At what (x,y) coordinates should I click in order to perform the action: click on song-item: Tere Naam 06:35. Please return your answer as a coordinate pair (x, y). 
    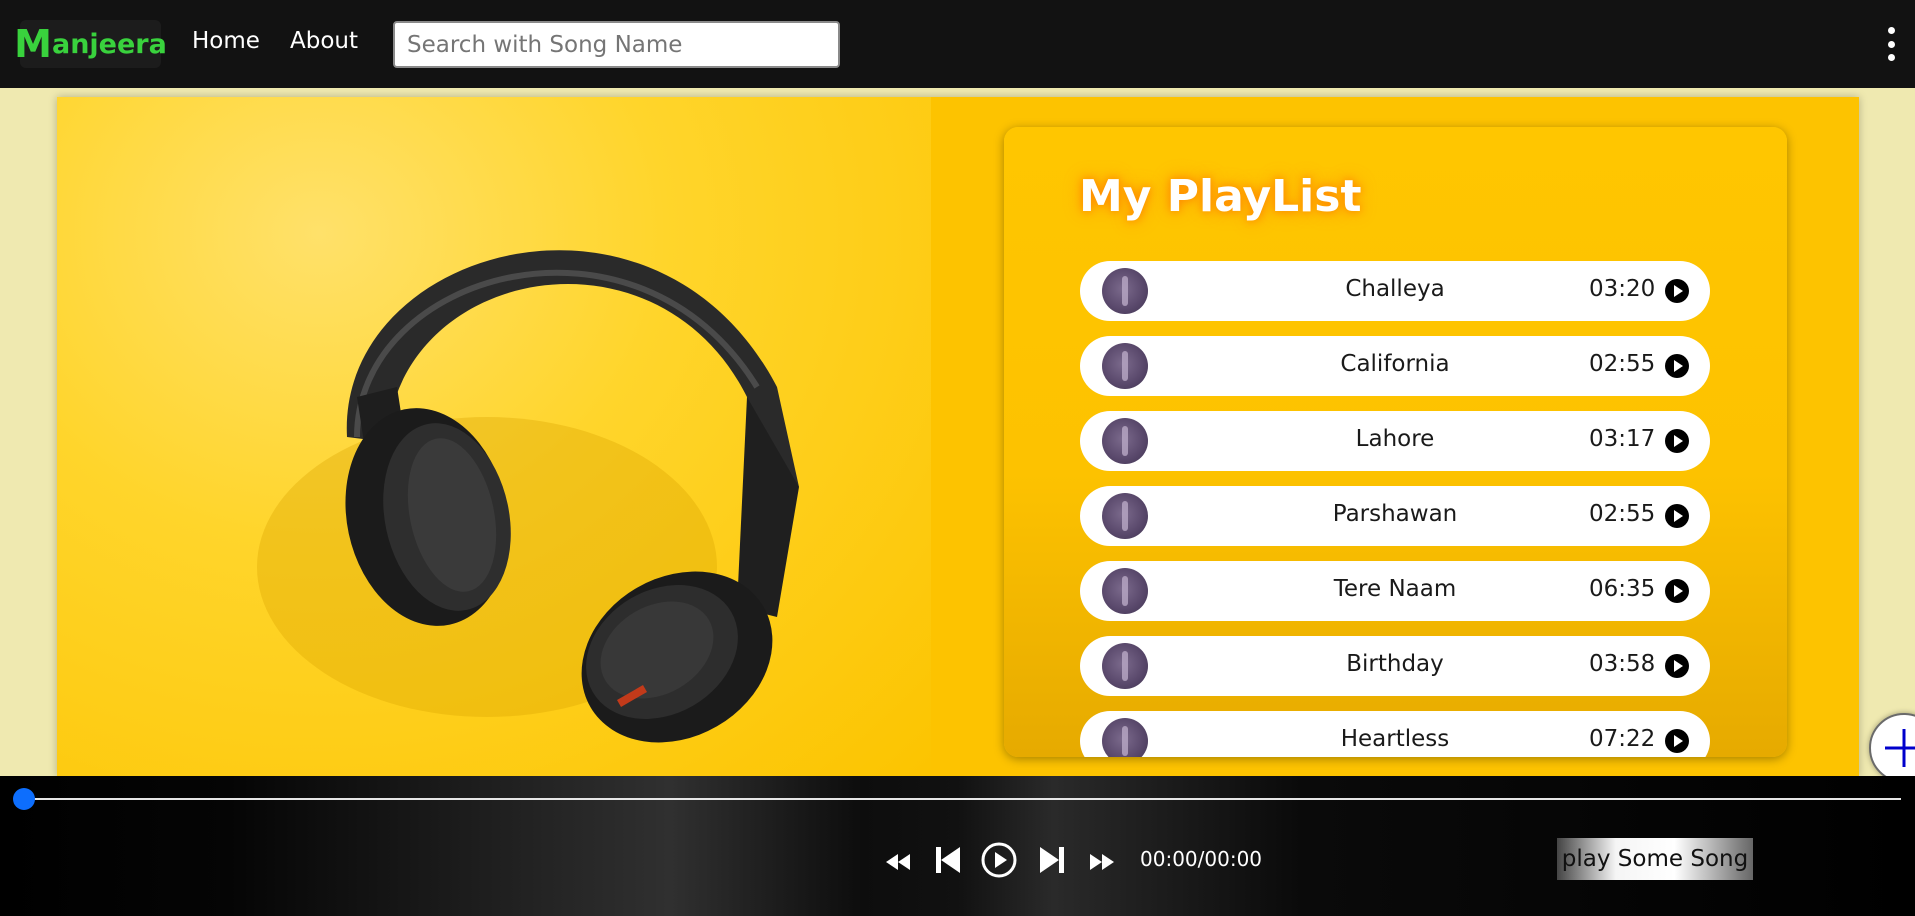
    Looking at the image, I should click on (1395, 591).